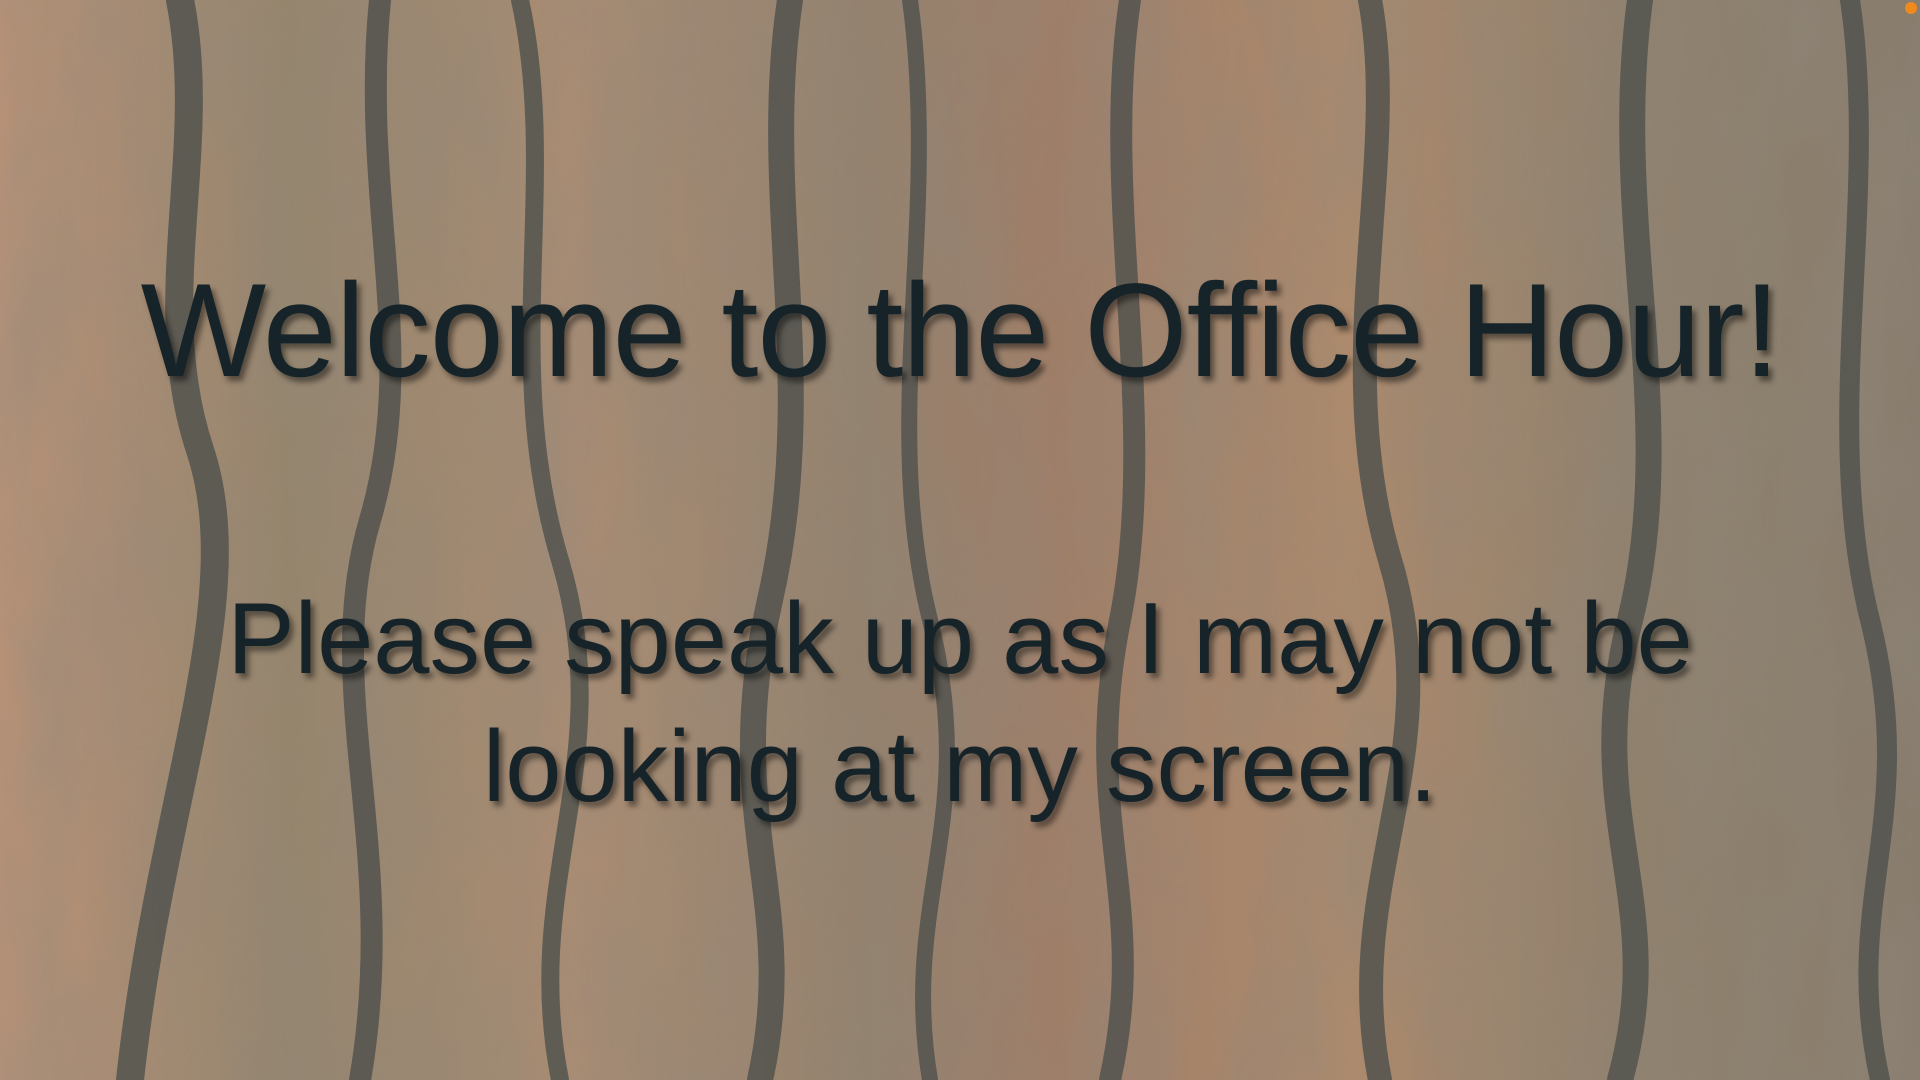  Describe the element at coordinates (1911, 8) in the screenshot. I see `status-indicator-dot` at that location.